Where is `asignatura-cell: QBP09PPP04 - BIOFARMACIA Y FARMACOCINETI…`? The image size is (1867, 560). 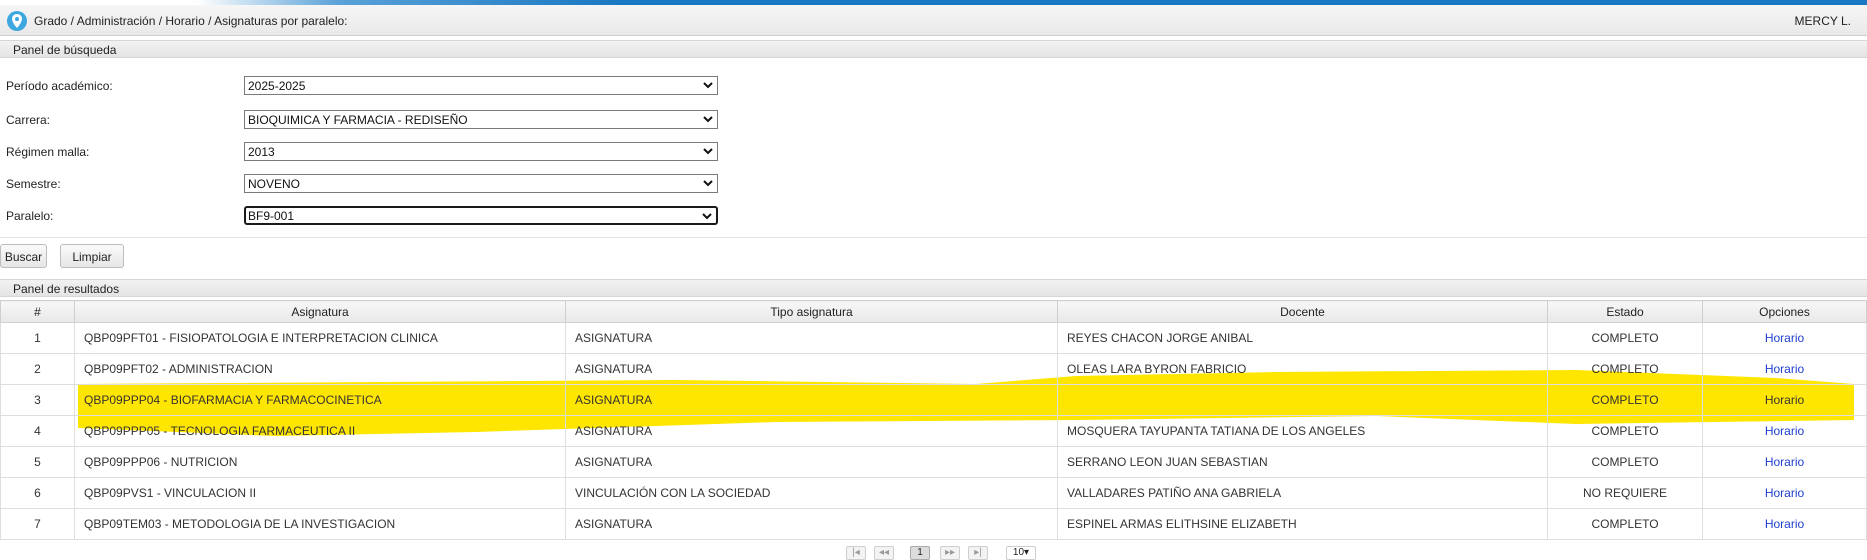 asignatura-cell: QBP09PPP04 - BIOFARMACIA Y FARMACOCINETI… is located at coordinates (320, 400).